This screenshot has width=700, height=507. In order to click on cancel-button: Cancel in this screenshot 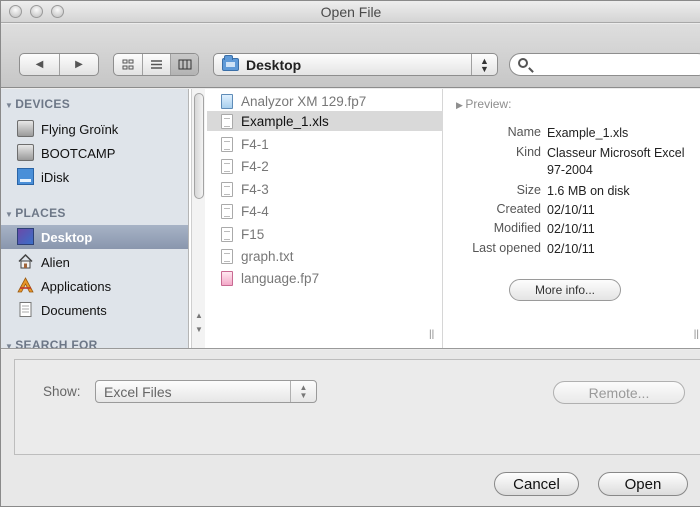, I will do `click(536, 484)`.